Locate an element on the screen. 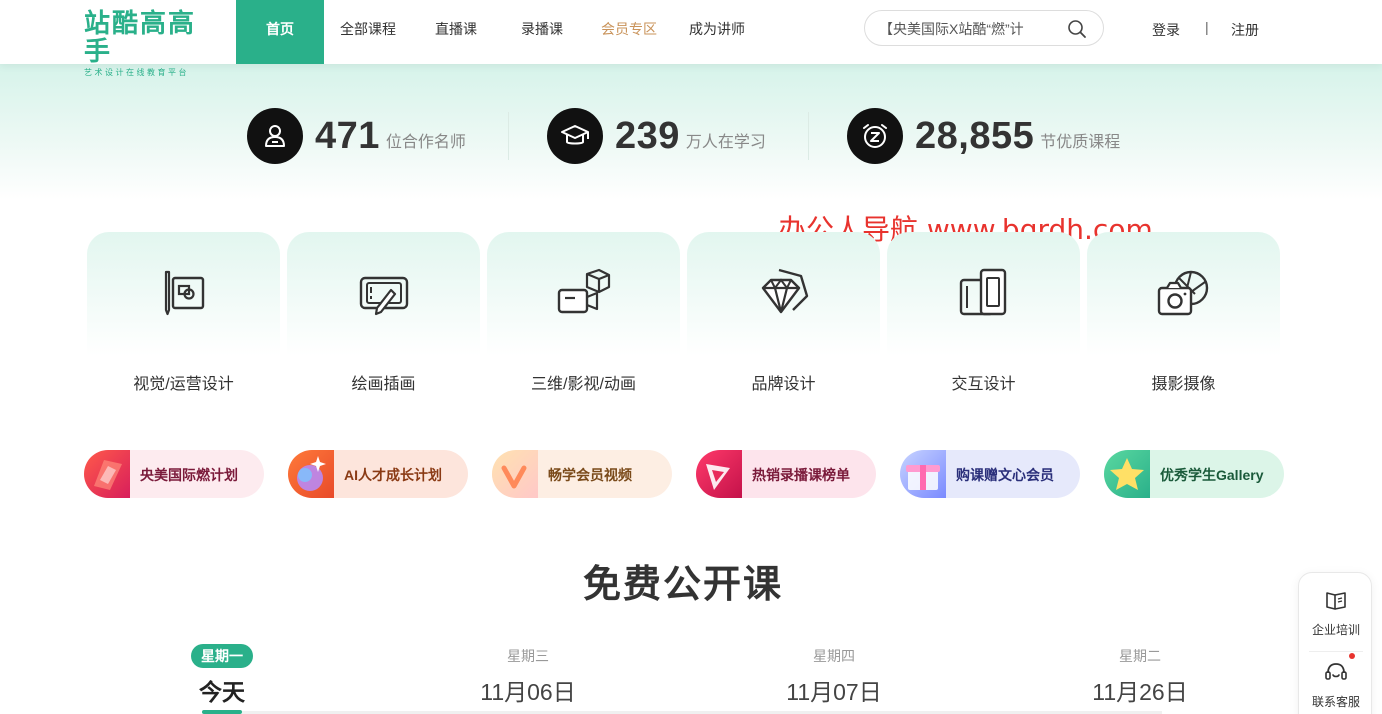 This screenshot has height=714, width=1382. day-date: 11月07日 is located at coordinates (834, 692).